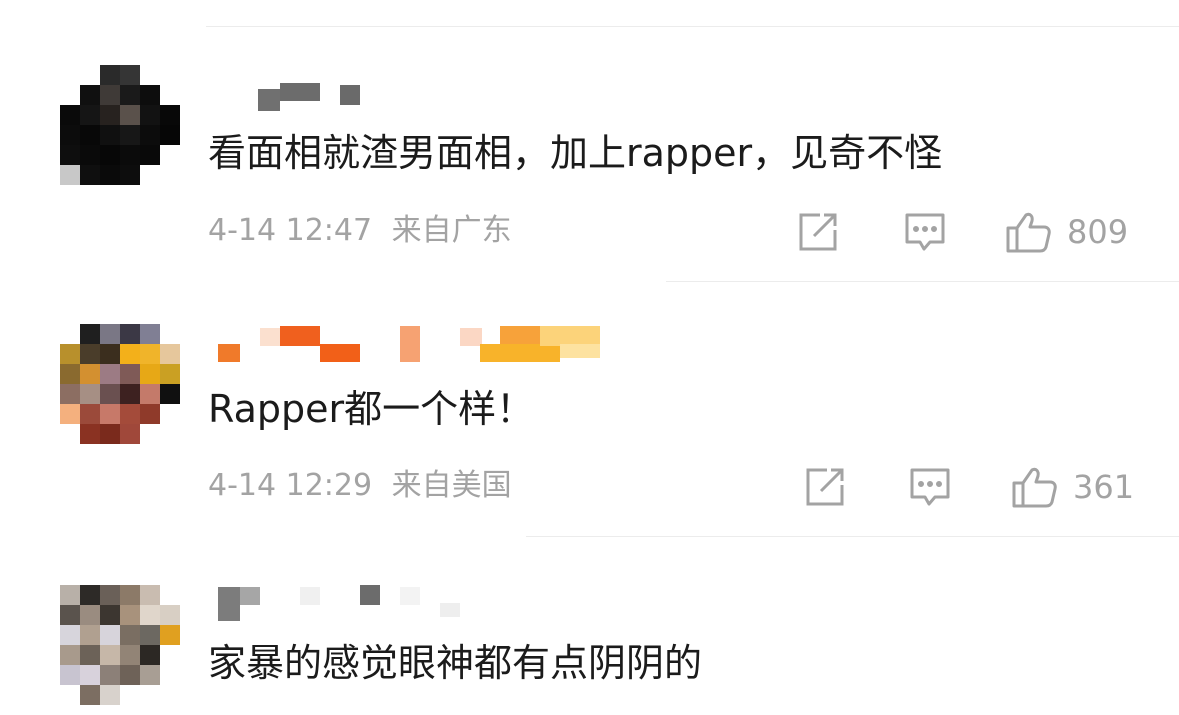  Describe the element at coordinates (290, 230) in the screenshot. I see `comment-time: 4-14 12:47` at that location.